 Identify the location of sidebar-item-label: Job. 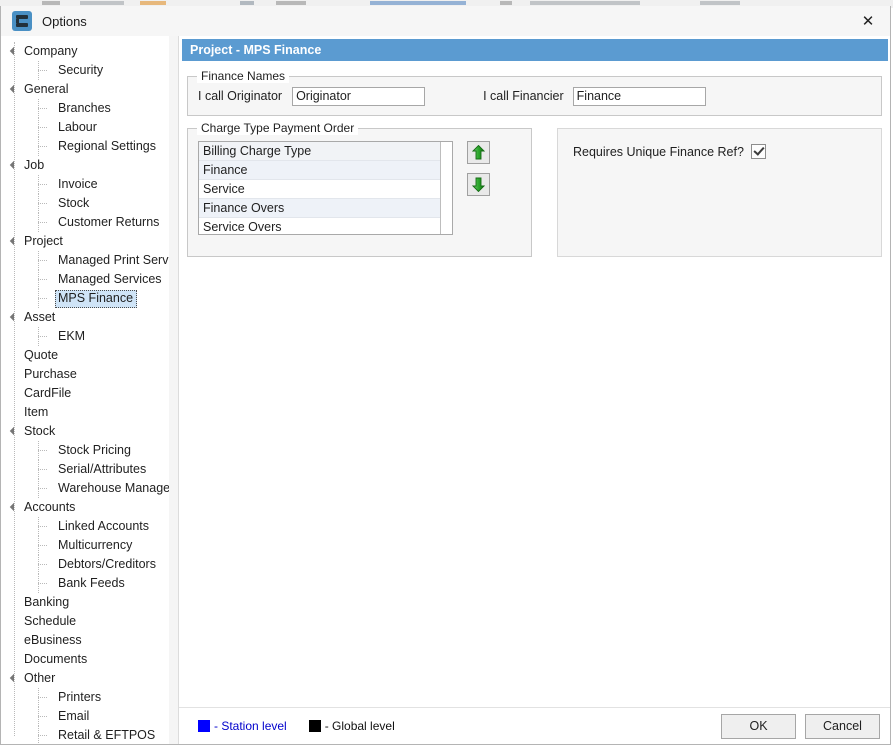
(34, 164).